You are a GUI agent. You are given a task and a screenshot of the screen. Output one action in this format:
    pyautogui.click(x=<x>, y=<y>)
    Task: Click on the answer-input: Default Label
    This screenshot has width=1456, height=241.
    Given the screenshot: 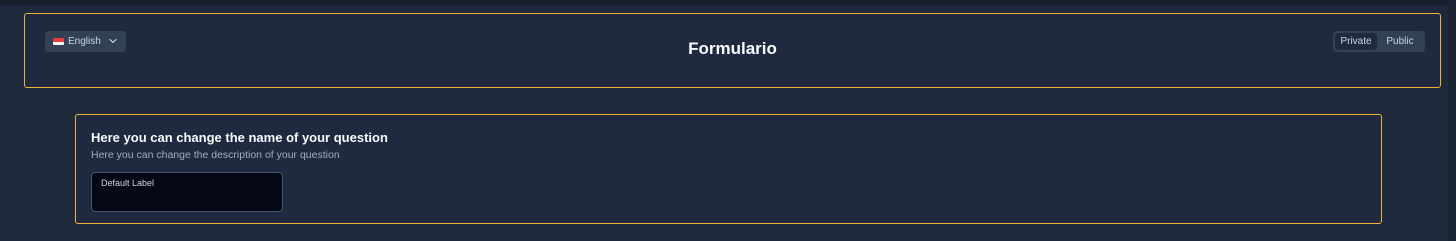 What is the action you would take?
    pyautogui.click(x=187, y=192)
    